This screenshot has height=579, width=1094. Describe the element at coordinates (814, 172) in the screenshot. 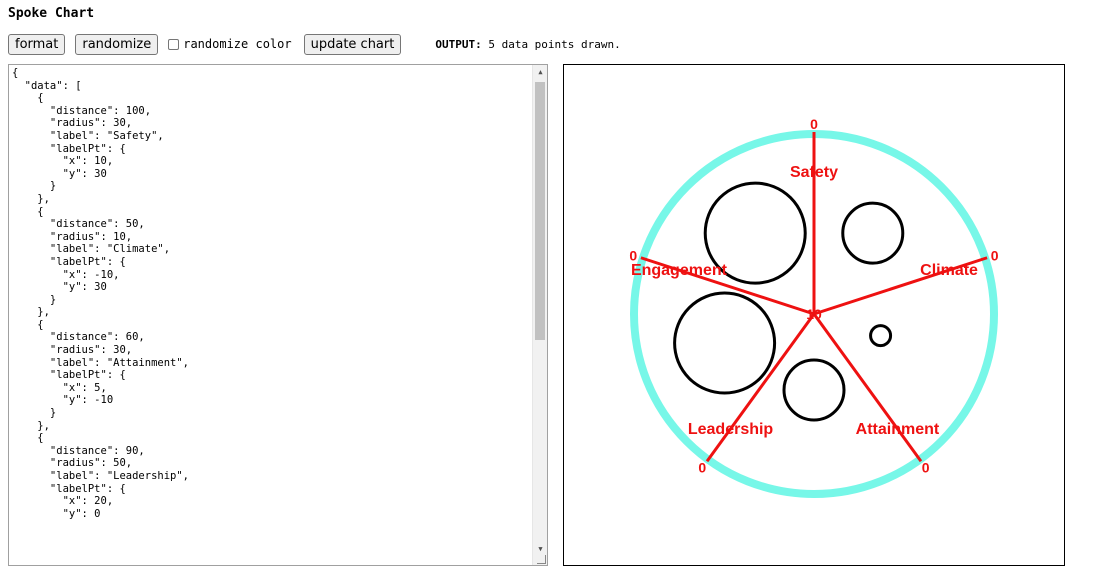

I see `spoke-label: Safety` at that location.